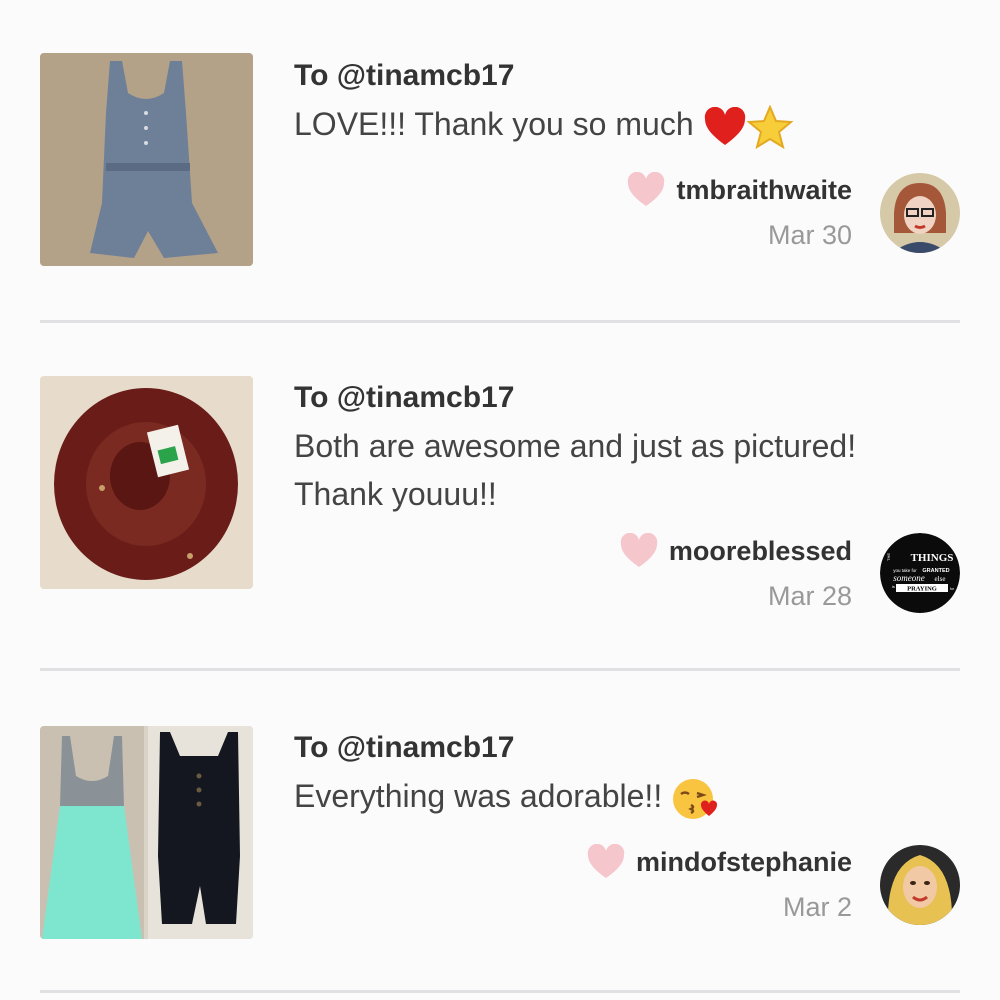  What do you see at coordinates (695, 798) in the screenshot?
I see `kissing-face-icon` at bounding box center [695, 798].